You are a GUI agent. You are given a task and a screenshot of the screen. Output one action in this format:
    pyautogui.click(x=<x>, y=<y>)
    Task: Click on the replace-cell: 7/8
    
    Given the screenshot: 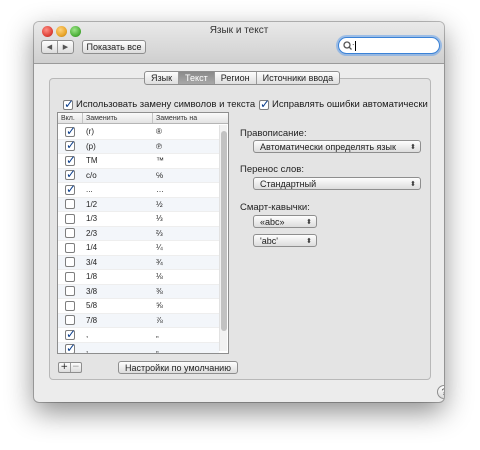 What is the action you would take?
    pyautogui.click(x=117, y=320)
    